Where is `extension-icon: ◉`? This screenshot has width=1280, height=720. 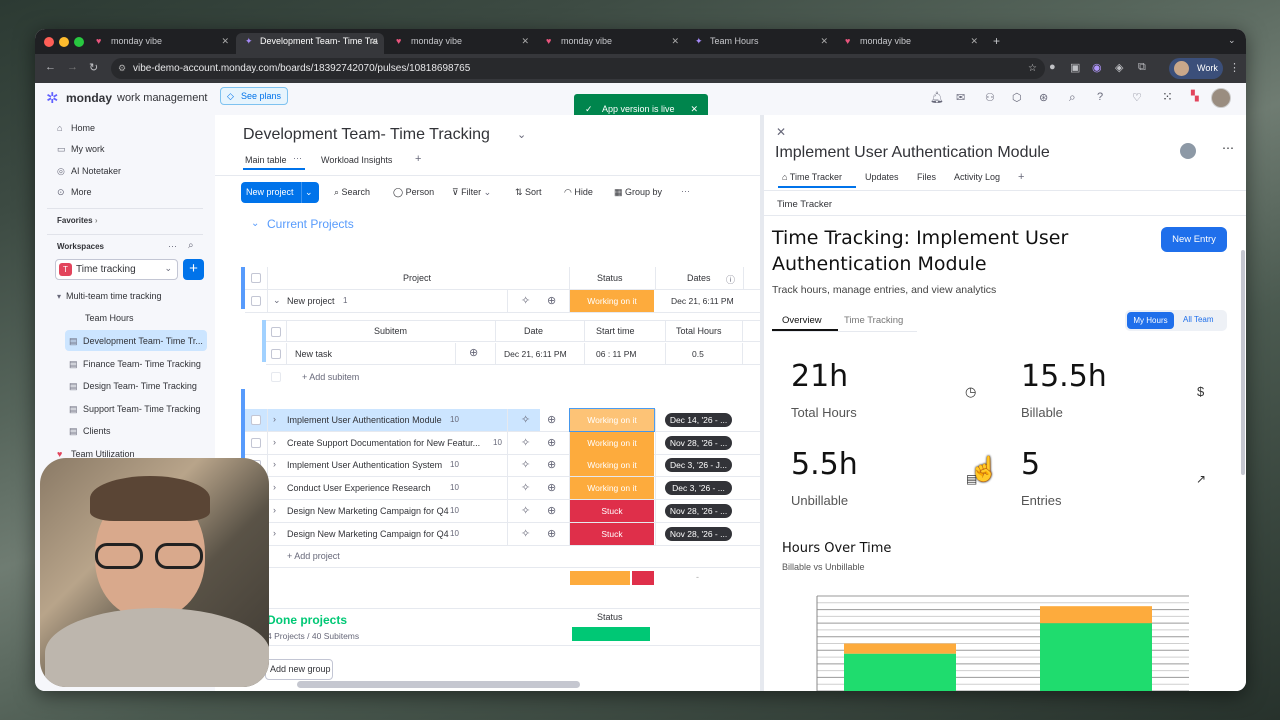 extension-icon: ◉ is located at coordinates (1097, 67).